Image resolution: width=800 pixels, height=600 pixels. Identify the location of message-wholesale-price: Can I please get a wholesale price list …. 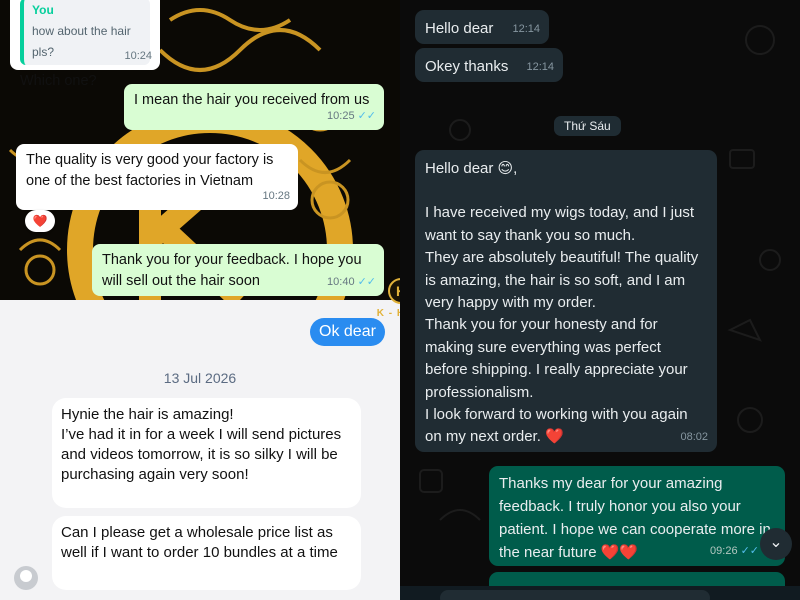
(206, 553).